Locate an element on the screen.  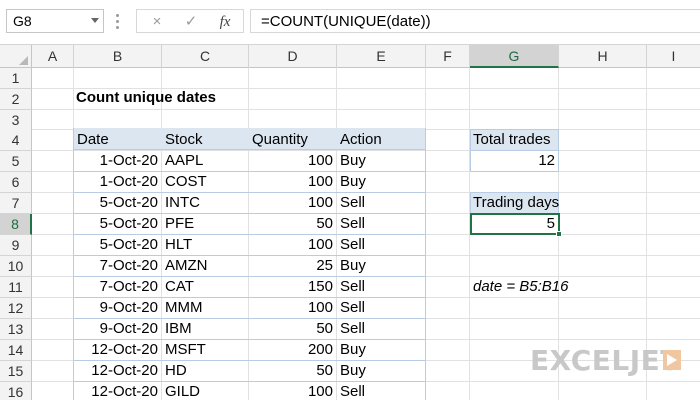
table-cell-stock: COST is located at coordinates (205, 181).